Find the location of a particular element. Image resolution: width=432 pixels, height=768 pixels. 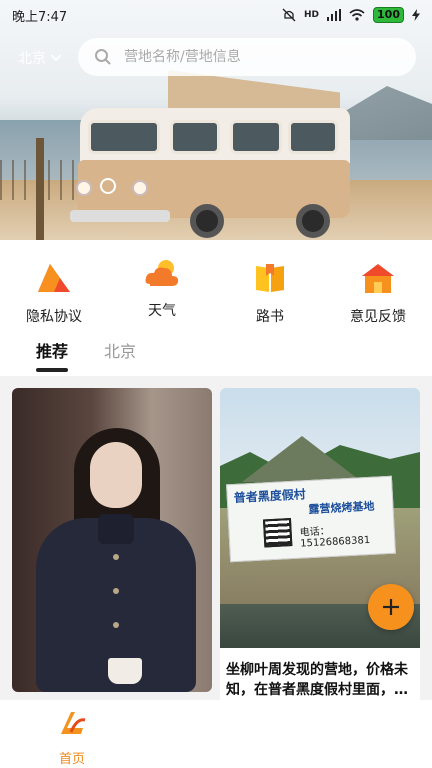

quick-nav-weather: 天气 is located at coordinates (162, 288).